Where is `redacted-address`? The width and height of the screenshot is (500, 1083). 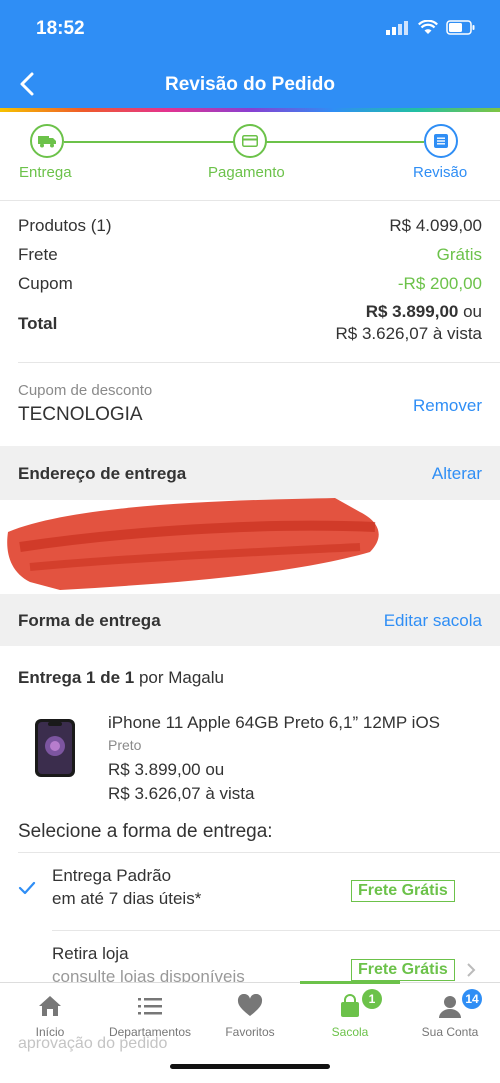
redacted-address is located at coordinates (193, 544).